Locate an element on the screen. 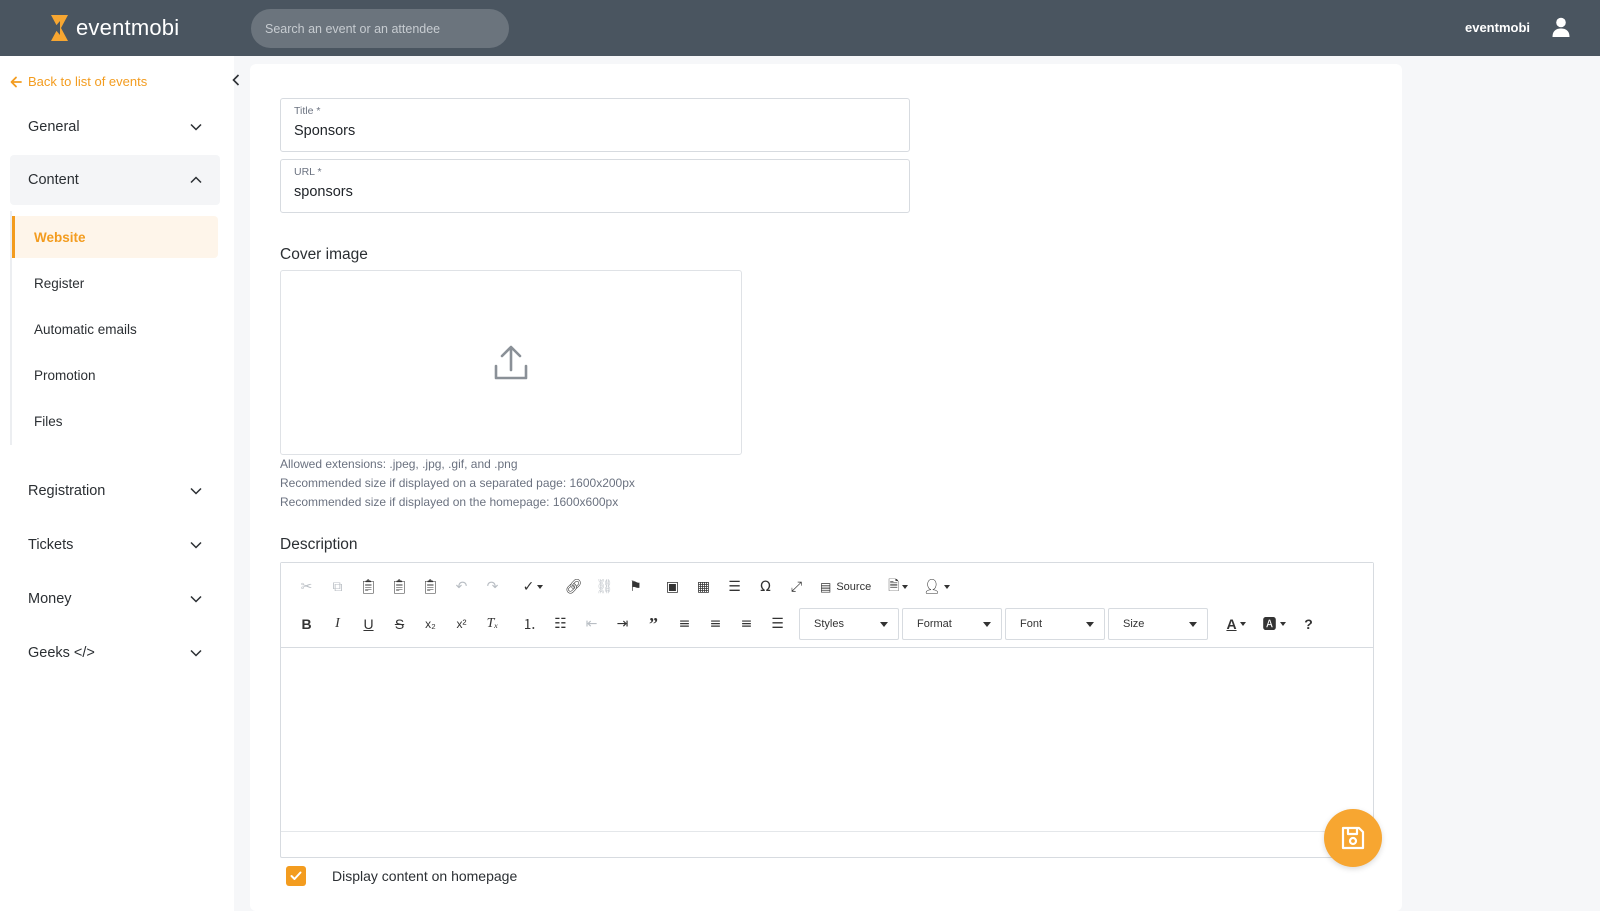 This screenshot has width=1600, height=911. superscript-icon: x² is located at coordinates (461, 624).